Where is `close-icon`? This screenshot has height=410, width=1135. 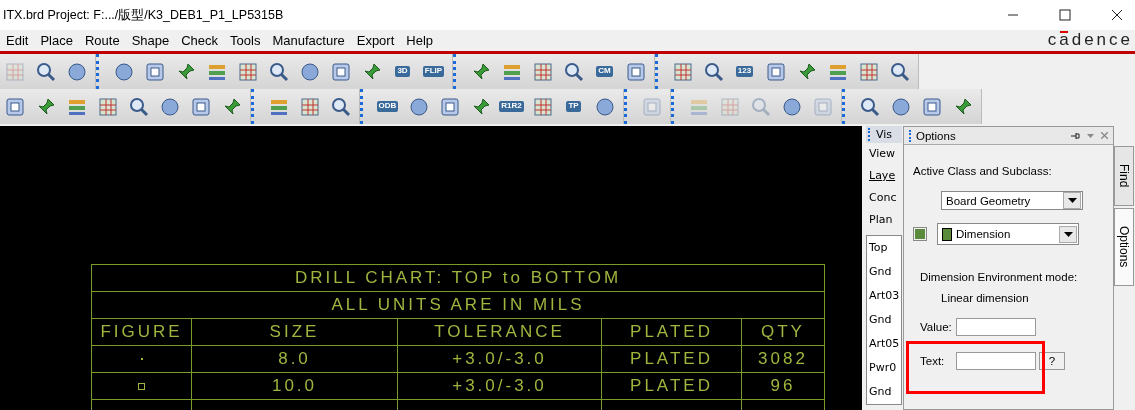 close-icon is located at coordinates (1117, 15).